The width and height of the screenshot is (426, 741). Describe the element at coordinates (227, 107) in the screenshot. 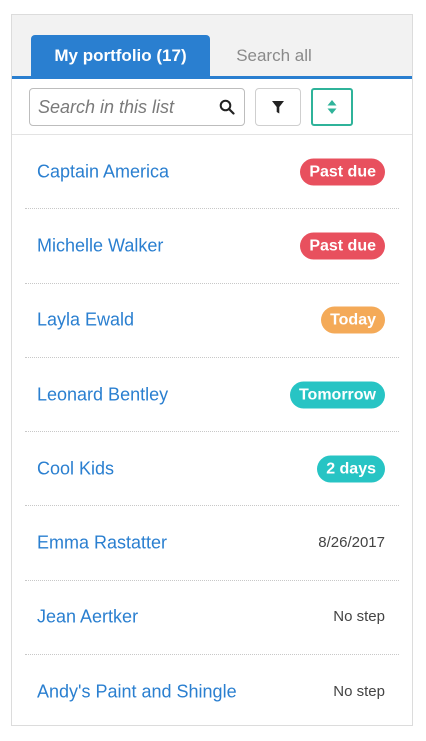

I see `search-icon` at that location.